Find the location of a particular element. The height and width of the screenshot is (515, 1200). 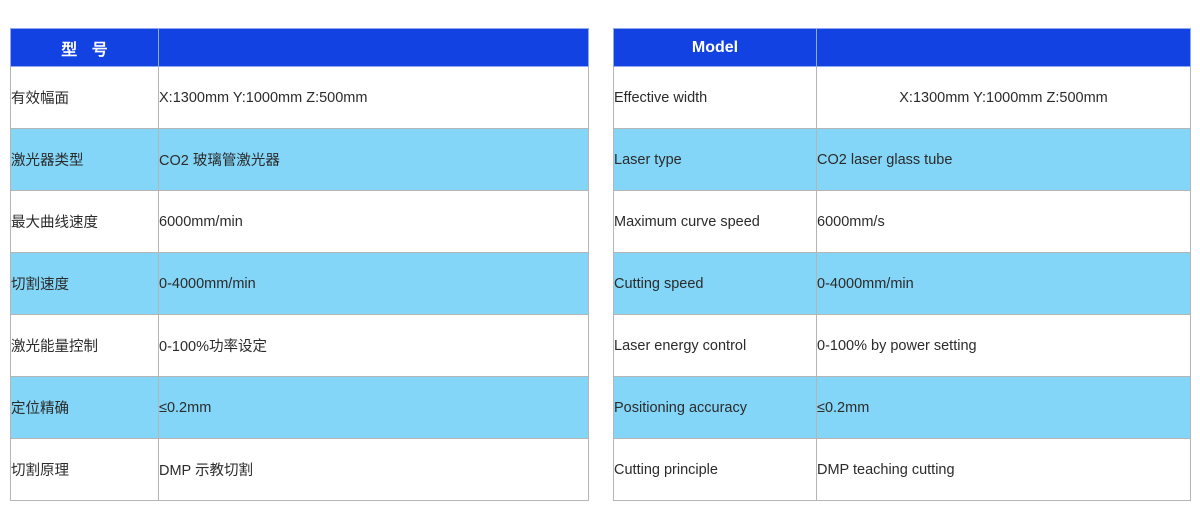

table-row: 激光器类型 CO2 玻璃管激光器 is located at coordinates (299, 159).